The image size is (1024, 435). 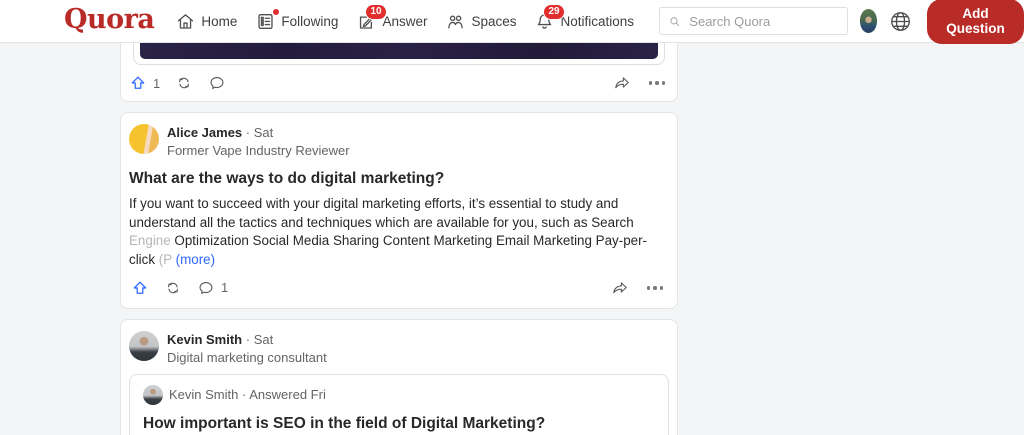 What do you see at coordinates (204, 395) in the screenshot?
I see `answer-author-name: Kevin Smith` at bounding box center [204, 395].